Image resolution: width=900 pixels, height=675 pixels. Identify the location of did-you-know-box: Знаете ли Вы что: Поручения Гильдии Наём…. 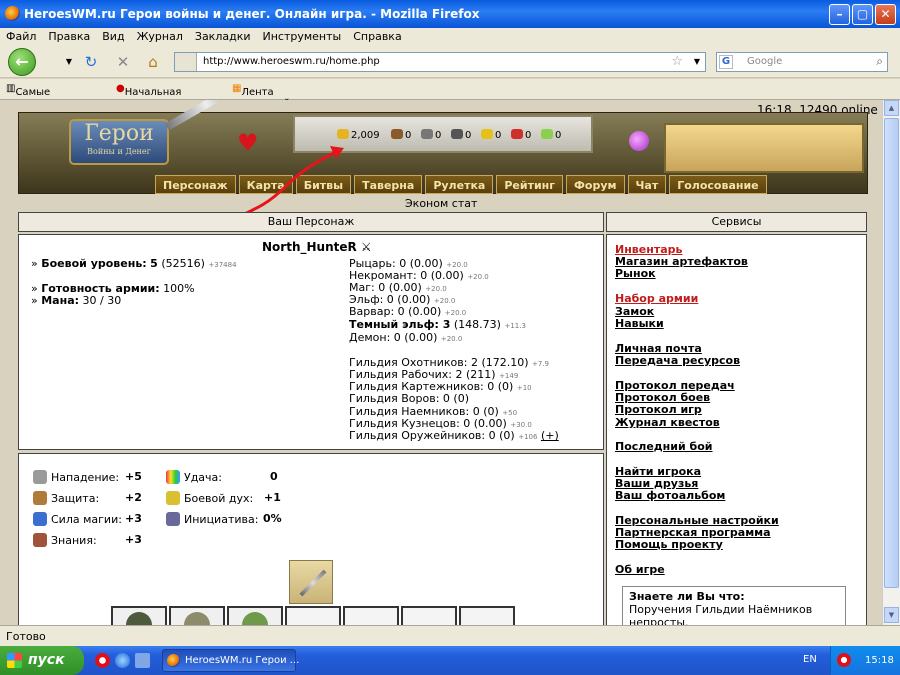
(734, 605).